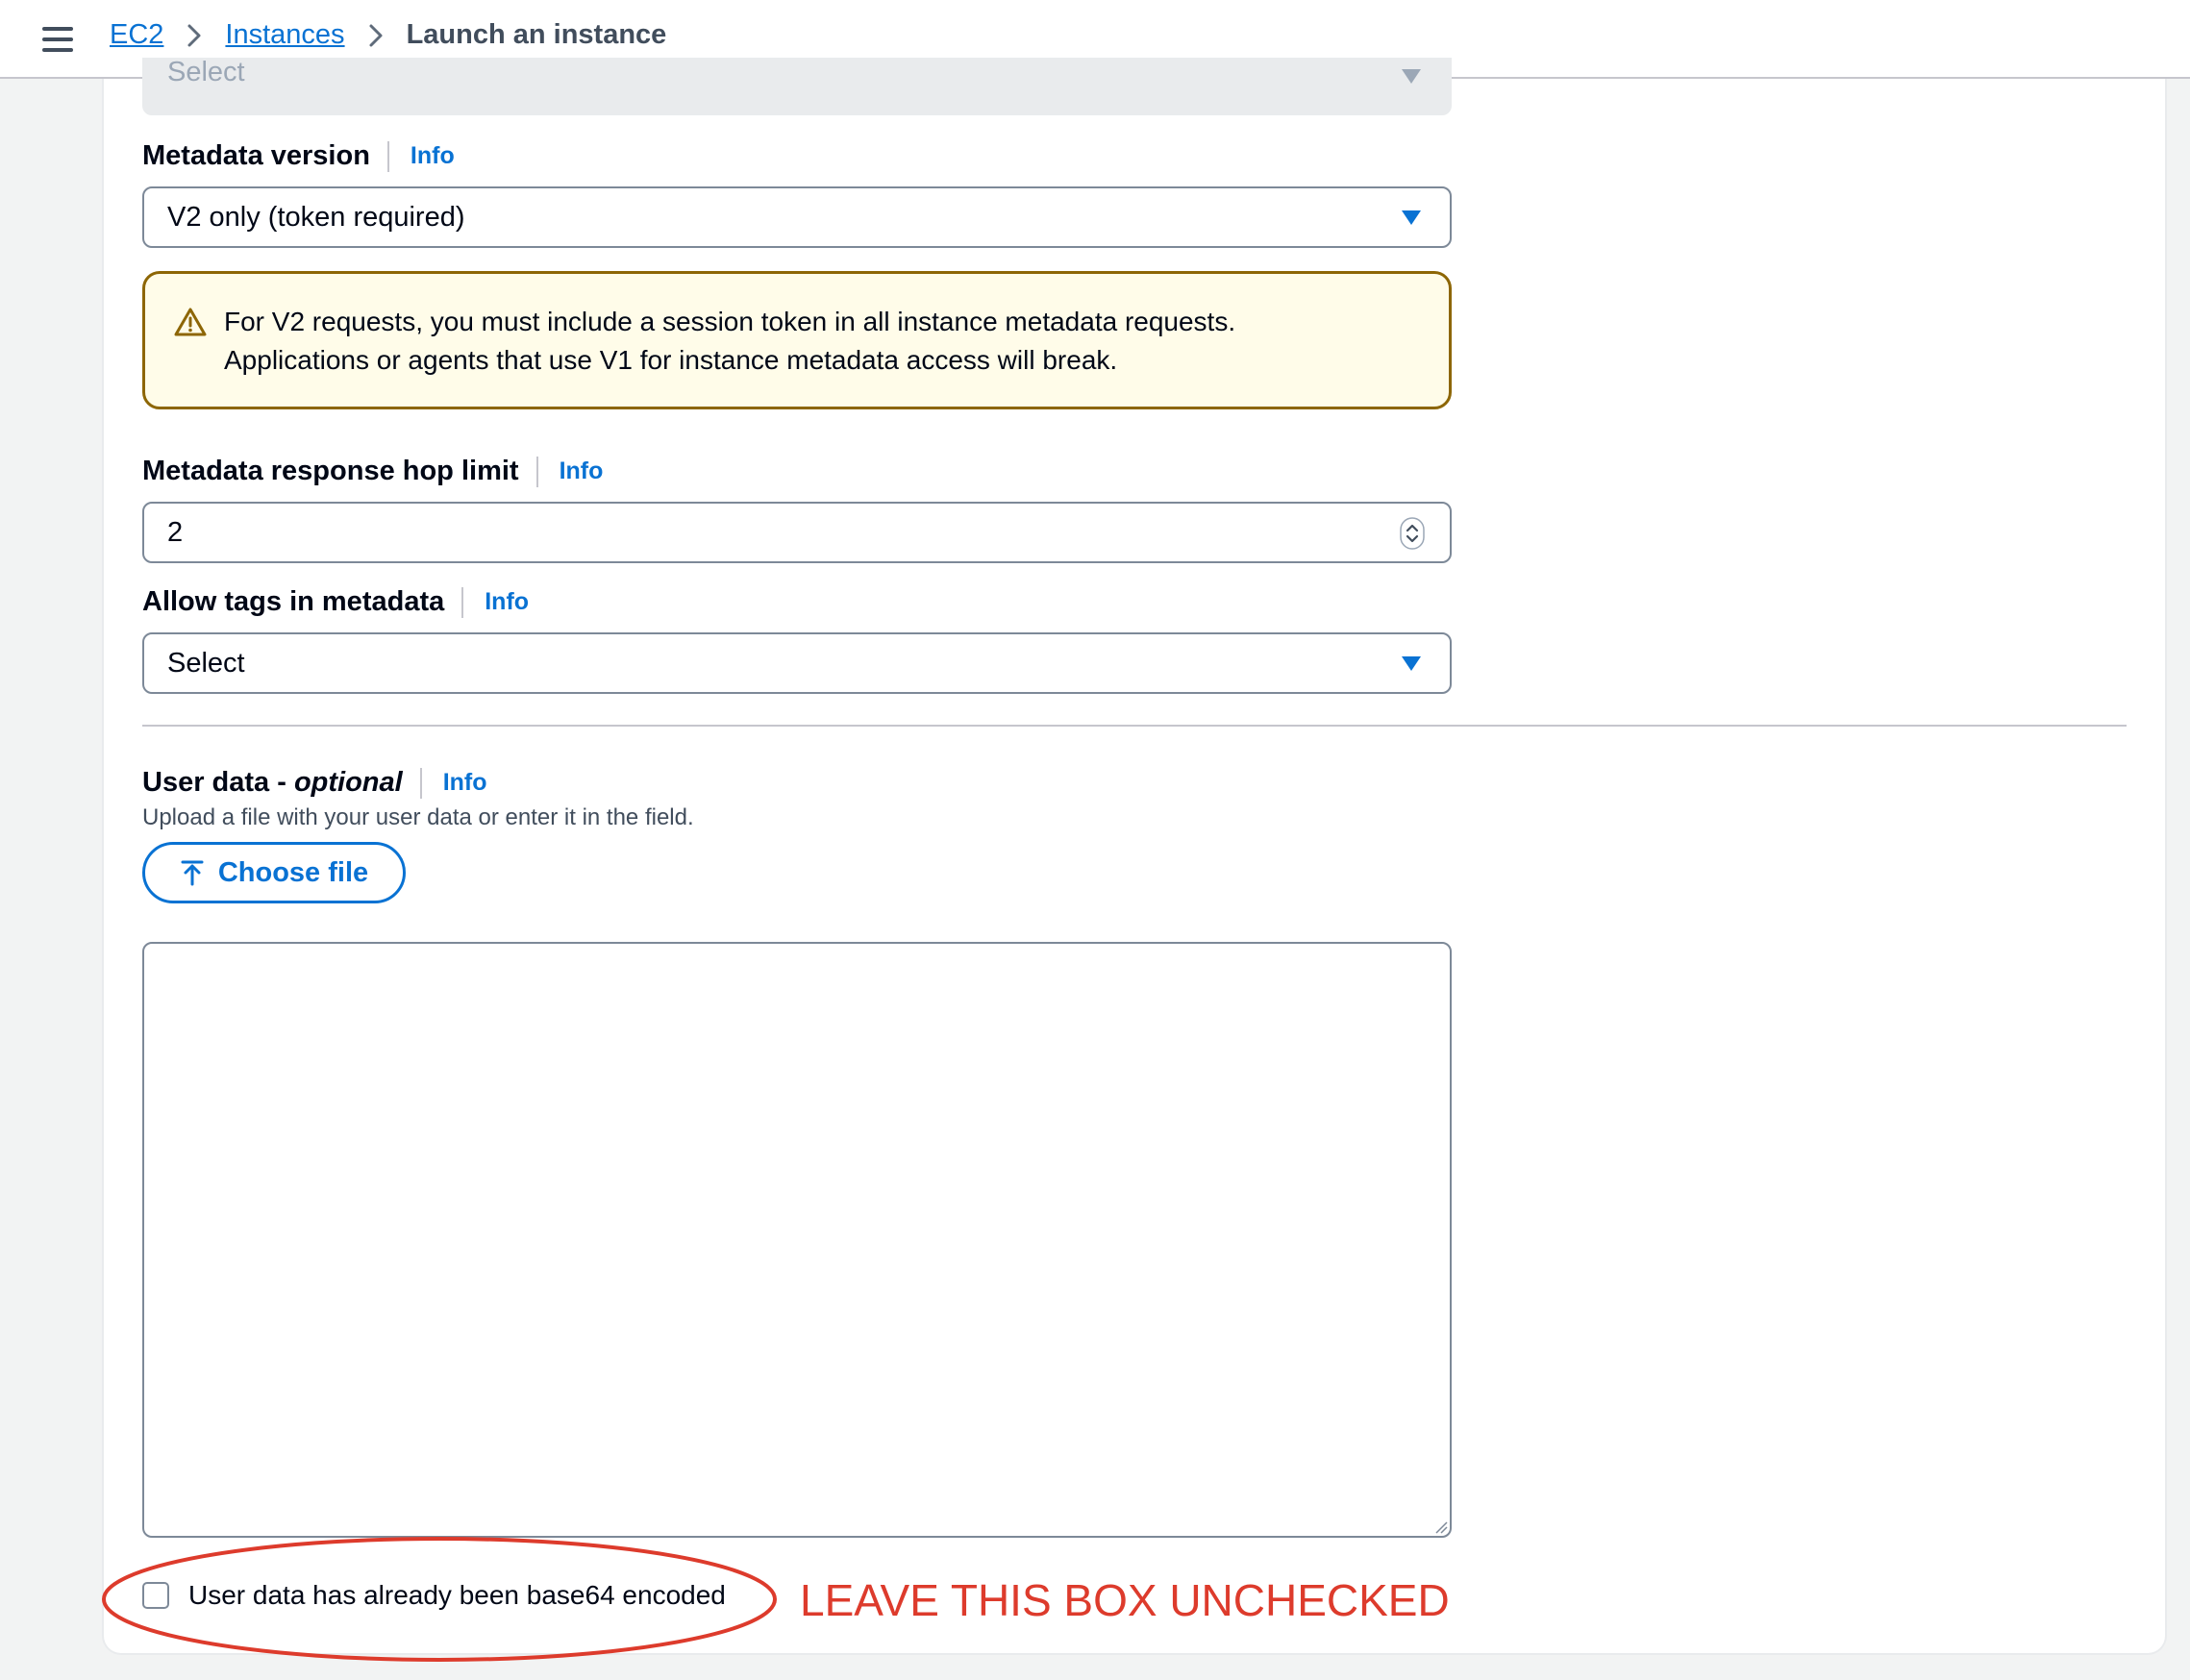  I want to click on metadata-version-label: Metadata version, so click(256, 156).